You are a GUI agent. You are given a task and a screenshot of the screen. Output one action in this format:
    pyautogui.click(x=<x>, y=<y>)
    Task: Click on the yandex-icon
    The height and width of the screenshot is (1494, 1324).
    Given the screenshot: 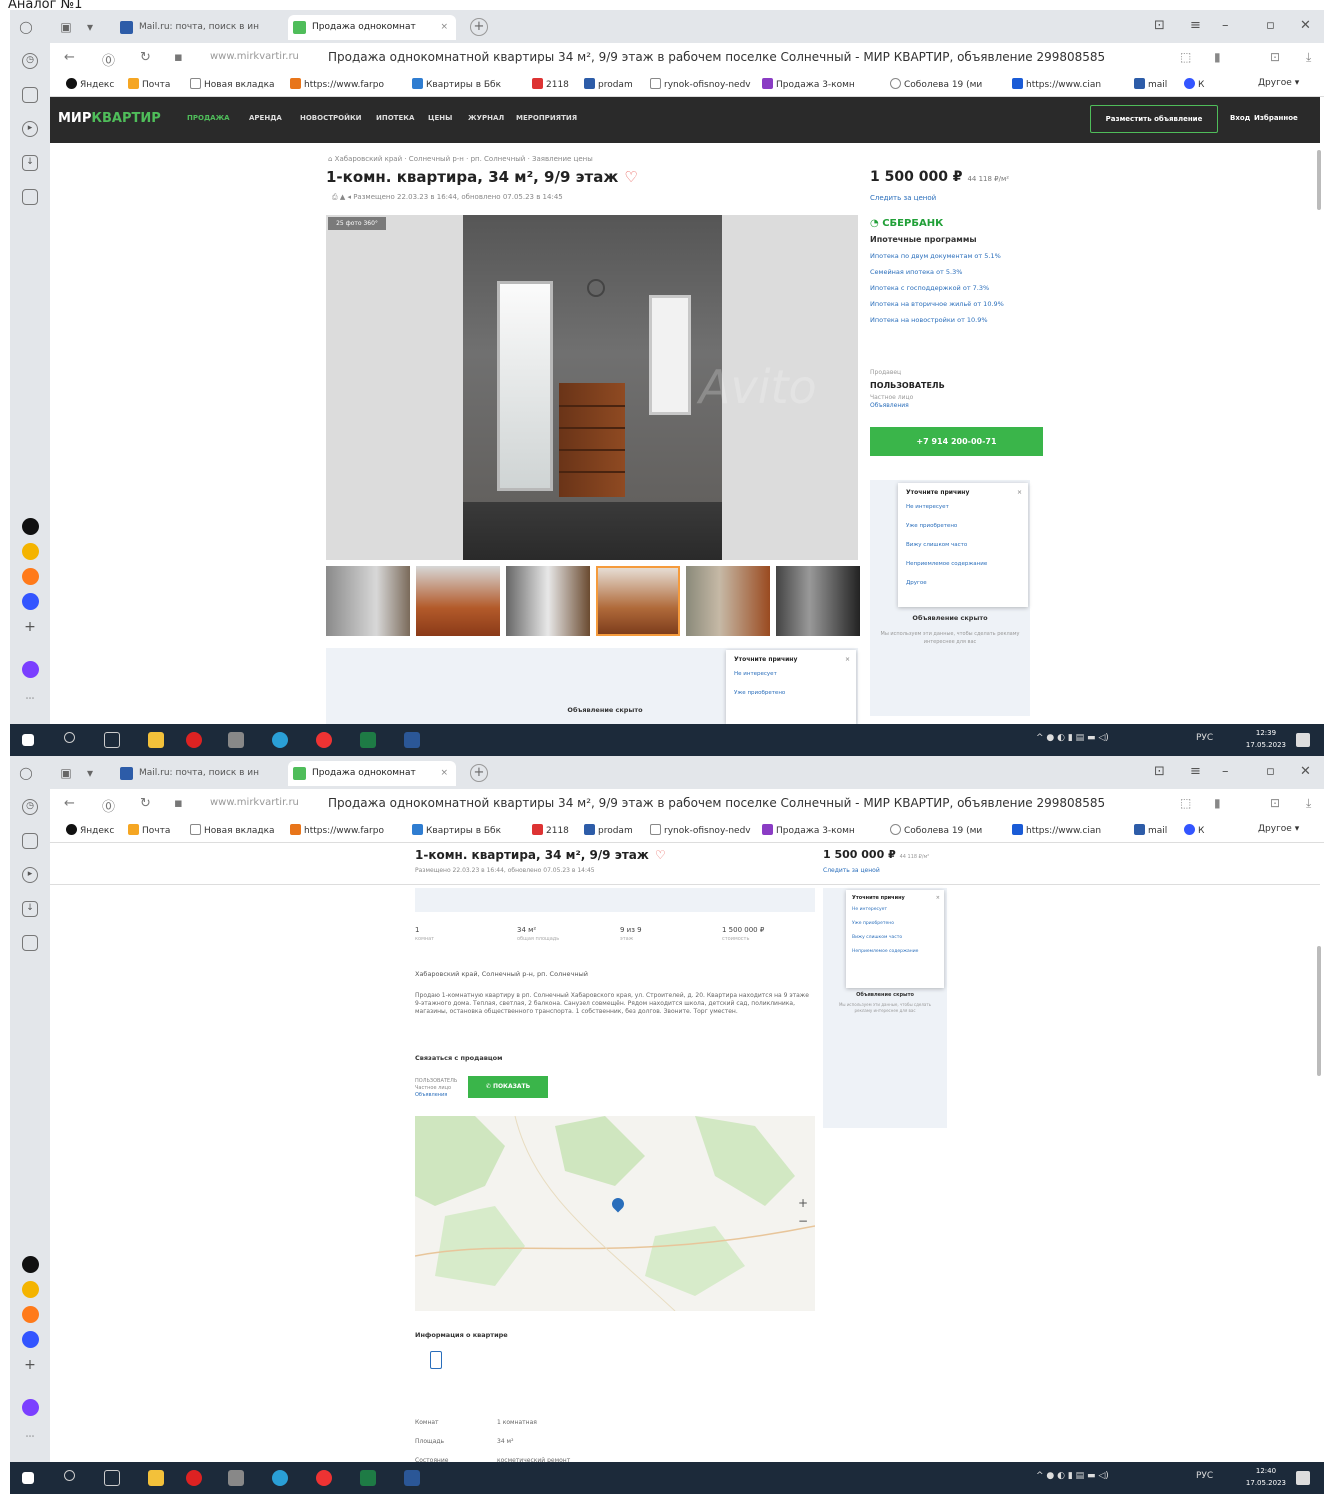 What is the action you would take?
    pyautogui.click(x=324, y=740)
    